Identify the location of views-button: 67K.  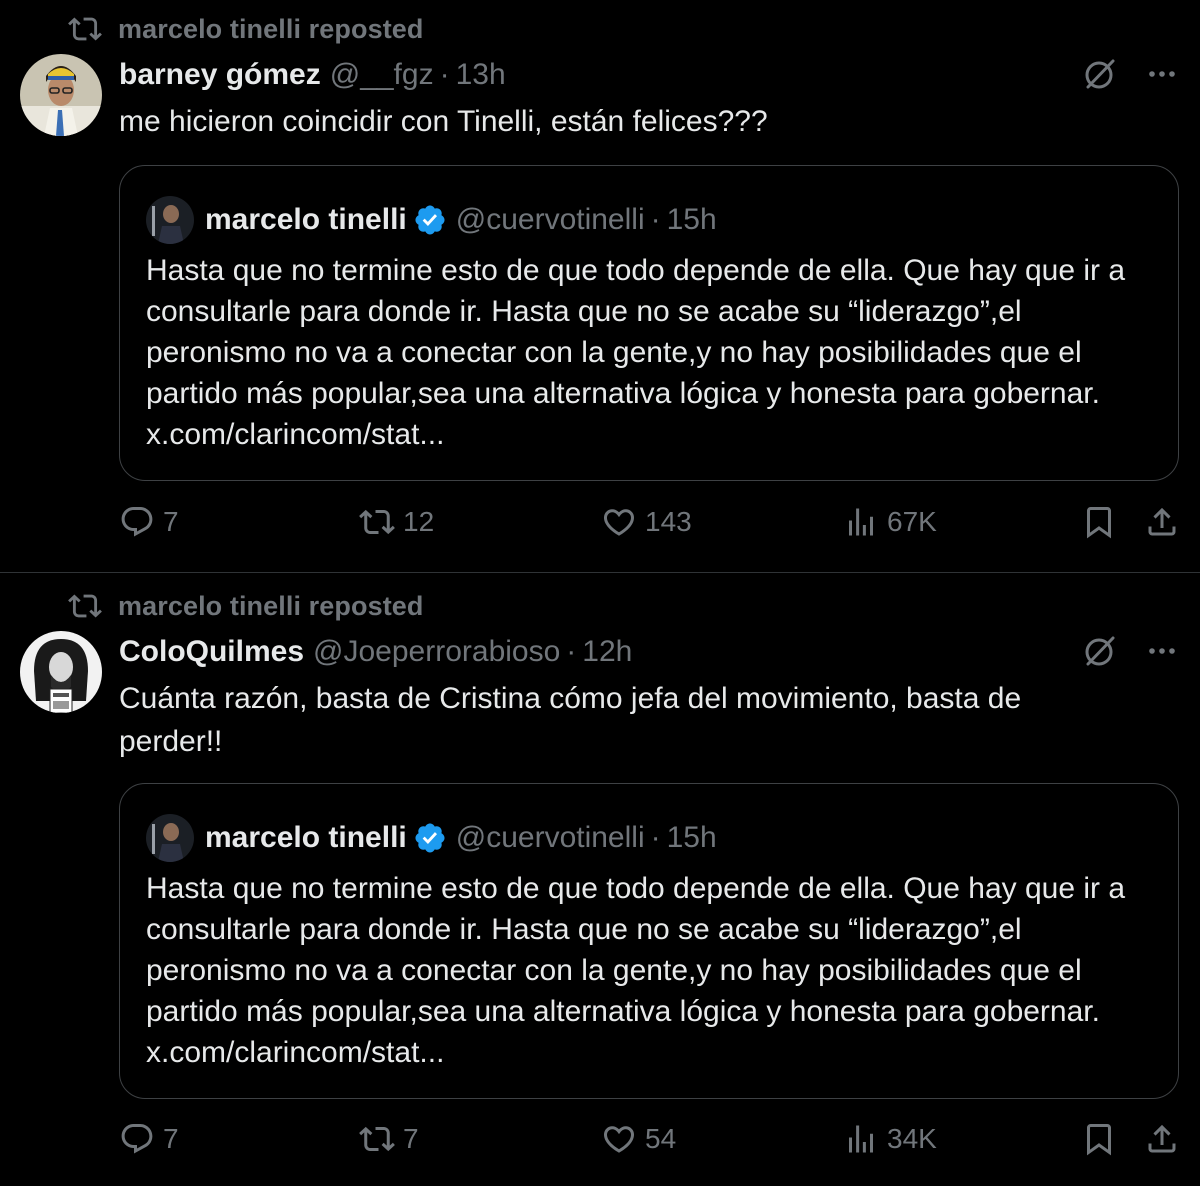
(890, 522).